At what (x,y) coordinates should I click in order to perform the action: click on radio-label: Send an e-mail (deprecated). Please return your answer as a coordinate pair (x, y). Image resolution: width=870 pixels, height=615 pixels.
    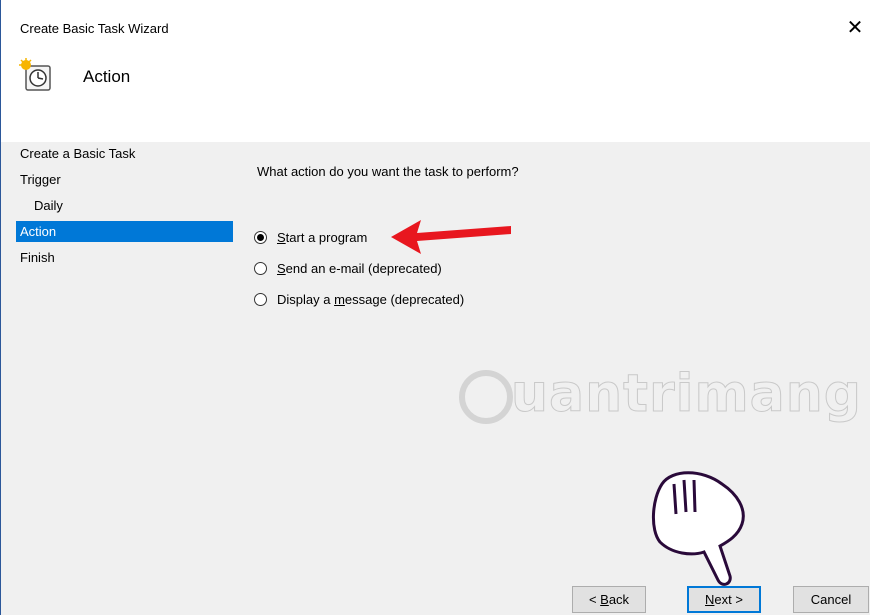
    Looking at the image, I should click on (359, 268).